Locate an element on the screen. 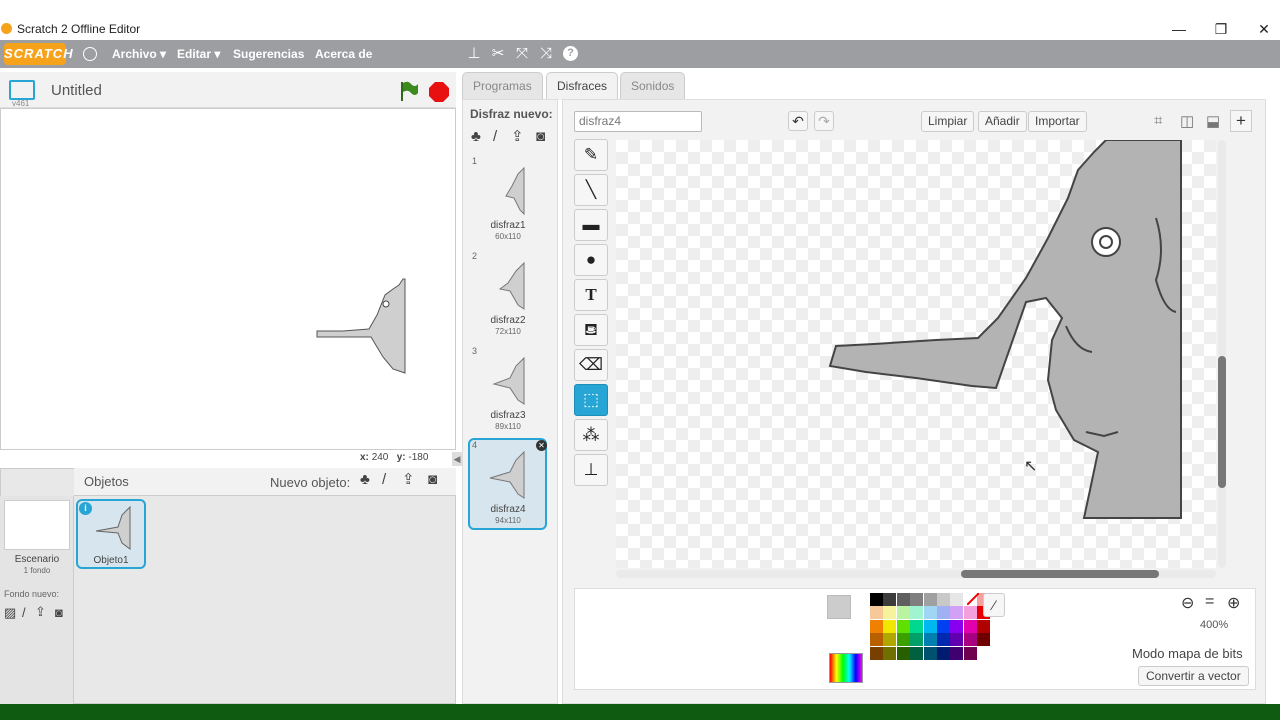 The width and height of the screenshot is (1280, 720). scratch-logo: SCRATCH is located at coordinates (38, 54).